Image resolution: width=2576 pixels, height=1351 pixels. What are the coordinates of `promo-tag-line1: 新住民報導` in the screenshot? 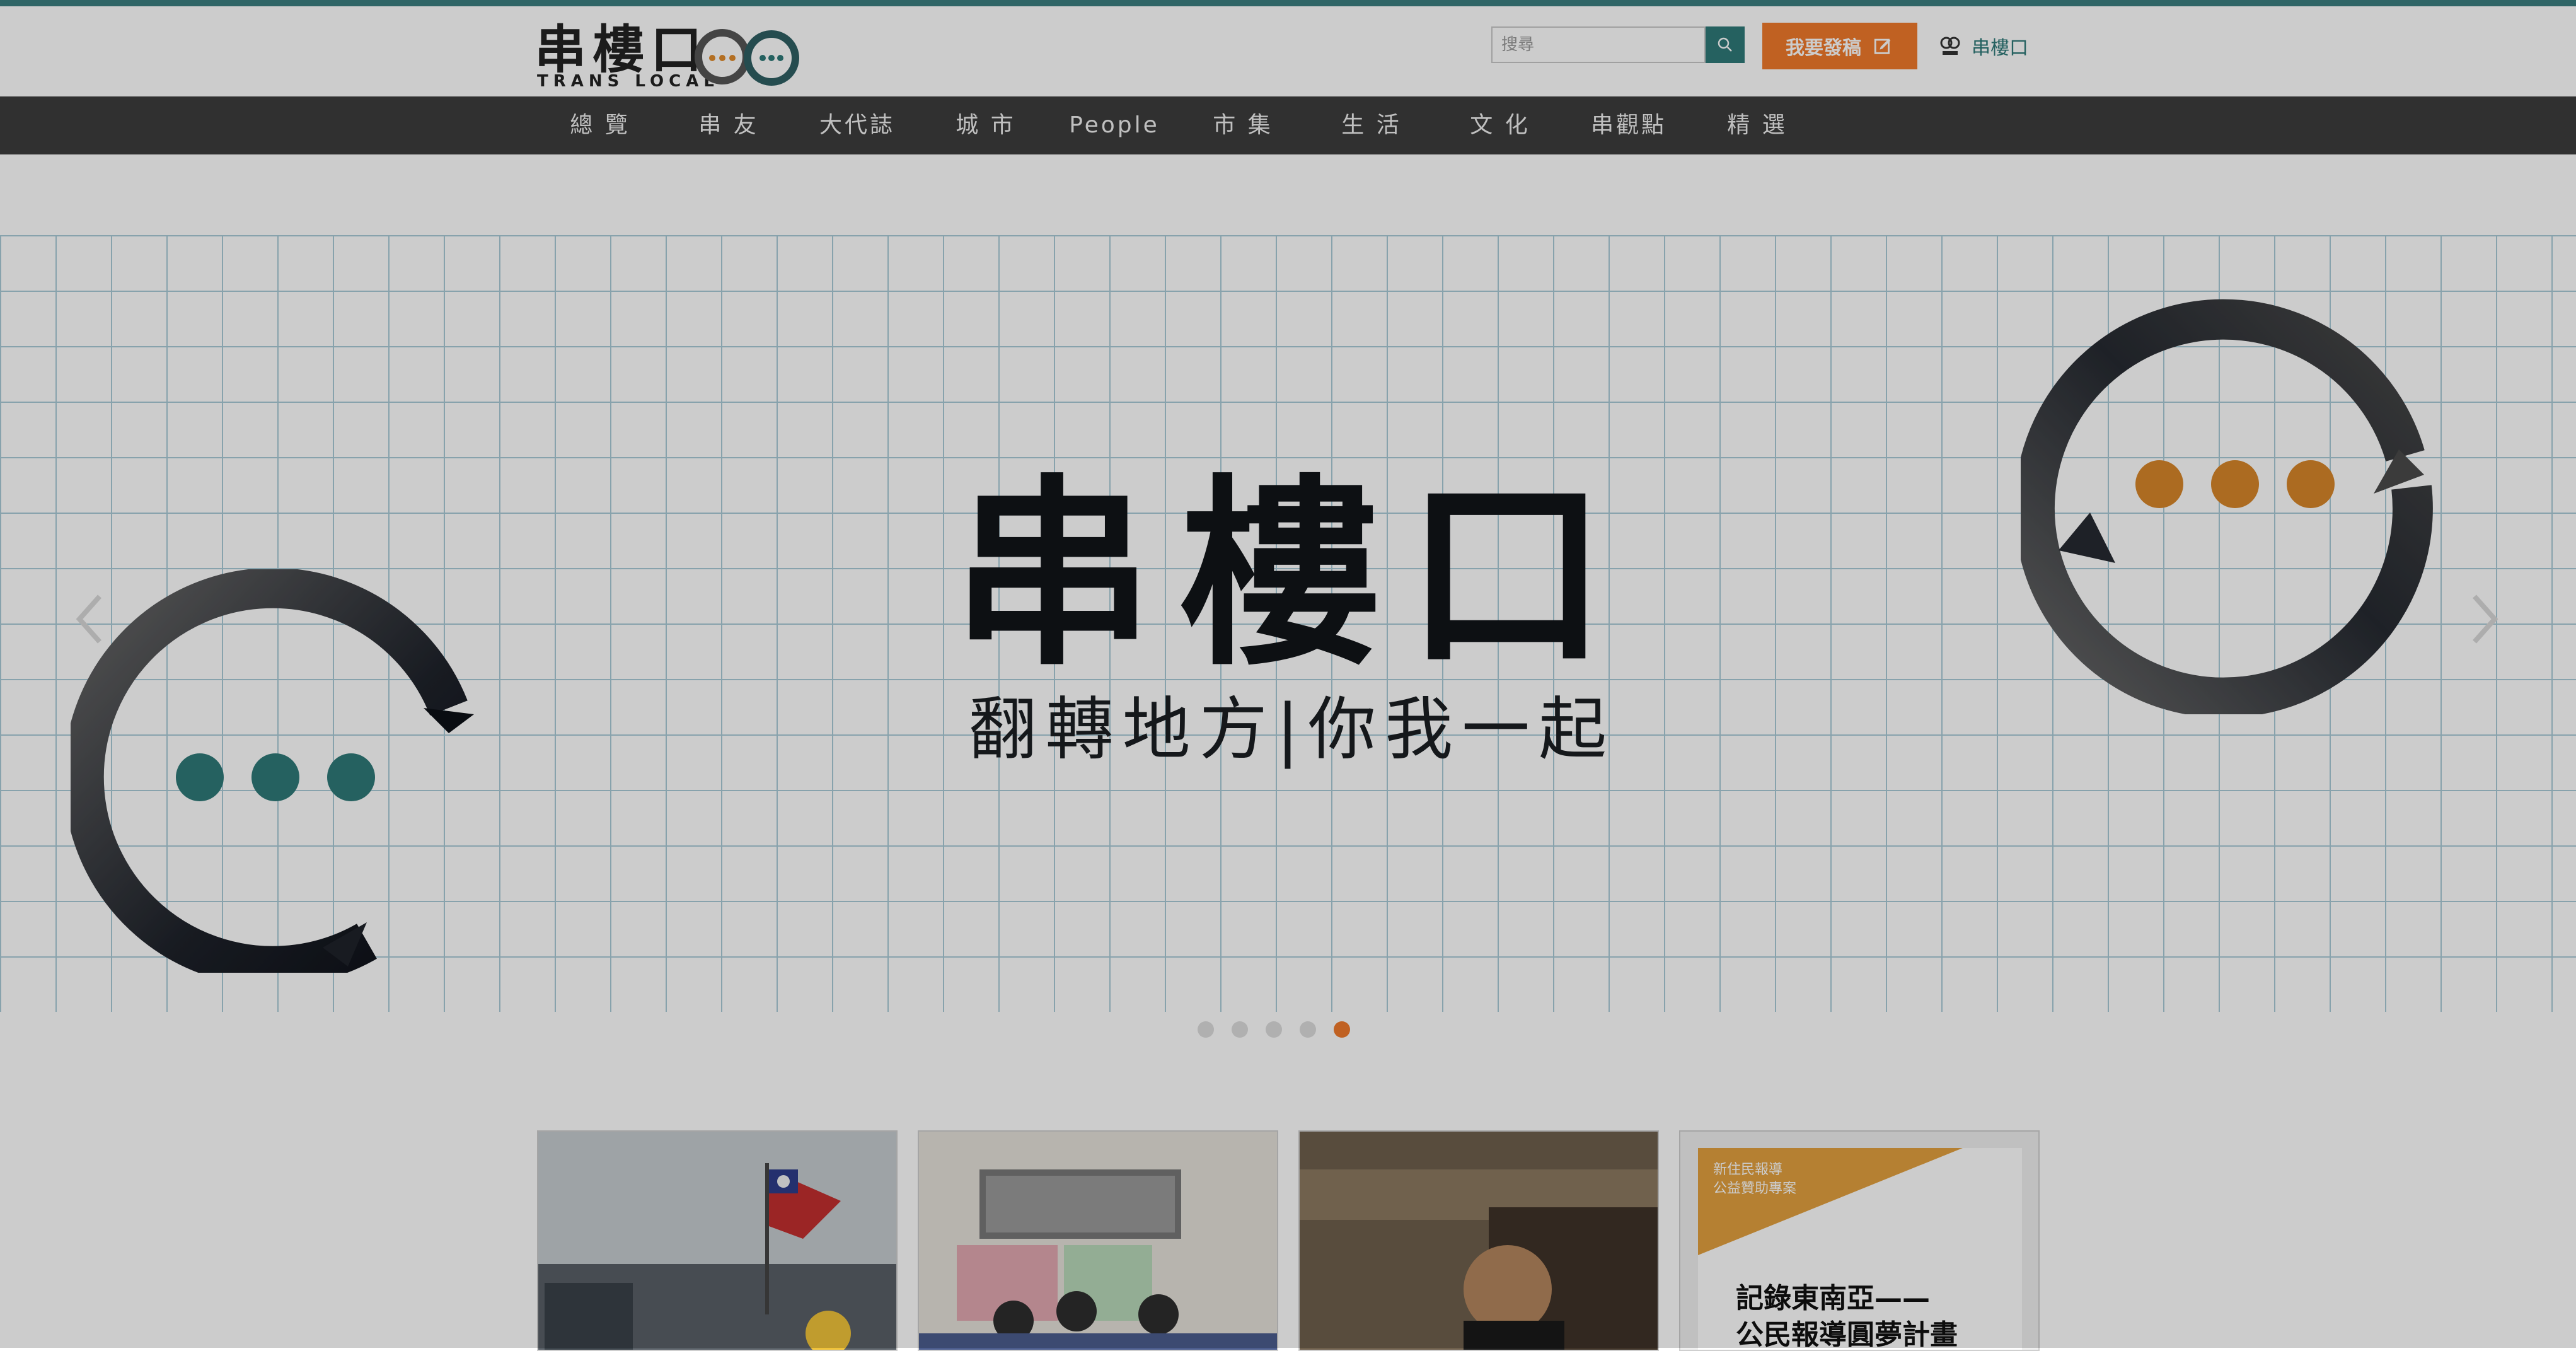 It's located at (1748, 1170).